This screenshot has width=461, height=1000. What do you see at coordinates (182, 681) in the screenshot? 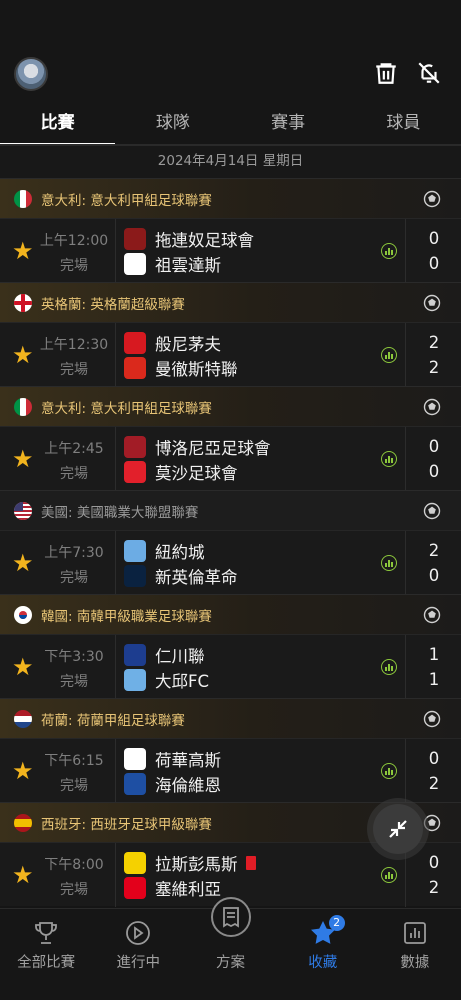
I see `away-team-name: 大邱FC` at bounding box center [182, 681].